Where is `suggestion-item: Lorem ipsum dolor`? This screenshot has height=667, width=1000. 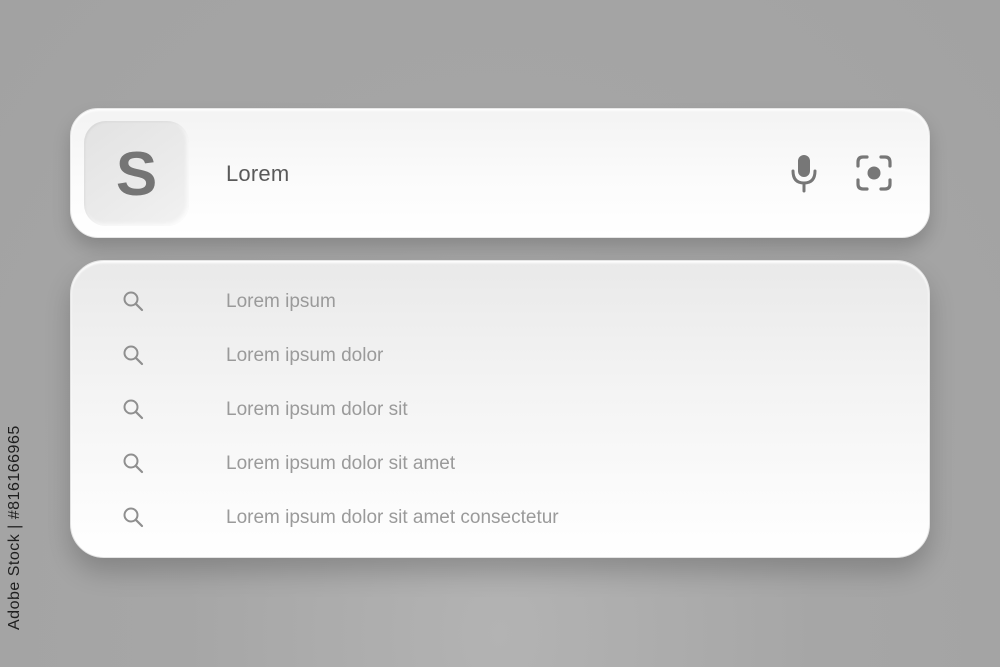 suggestion-item: Lorem ipsum dolor is located at coordinates (501, 356).